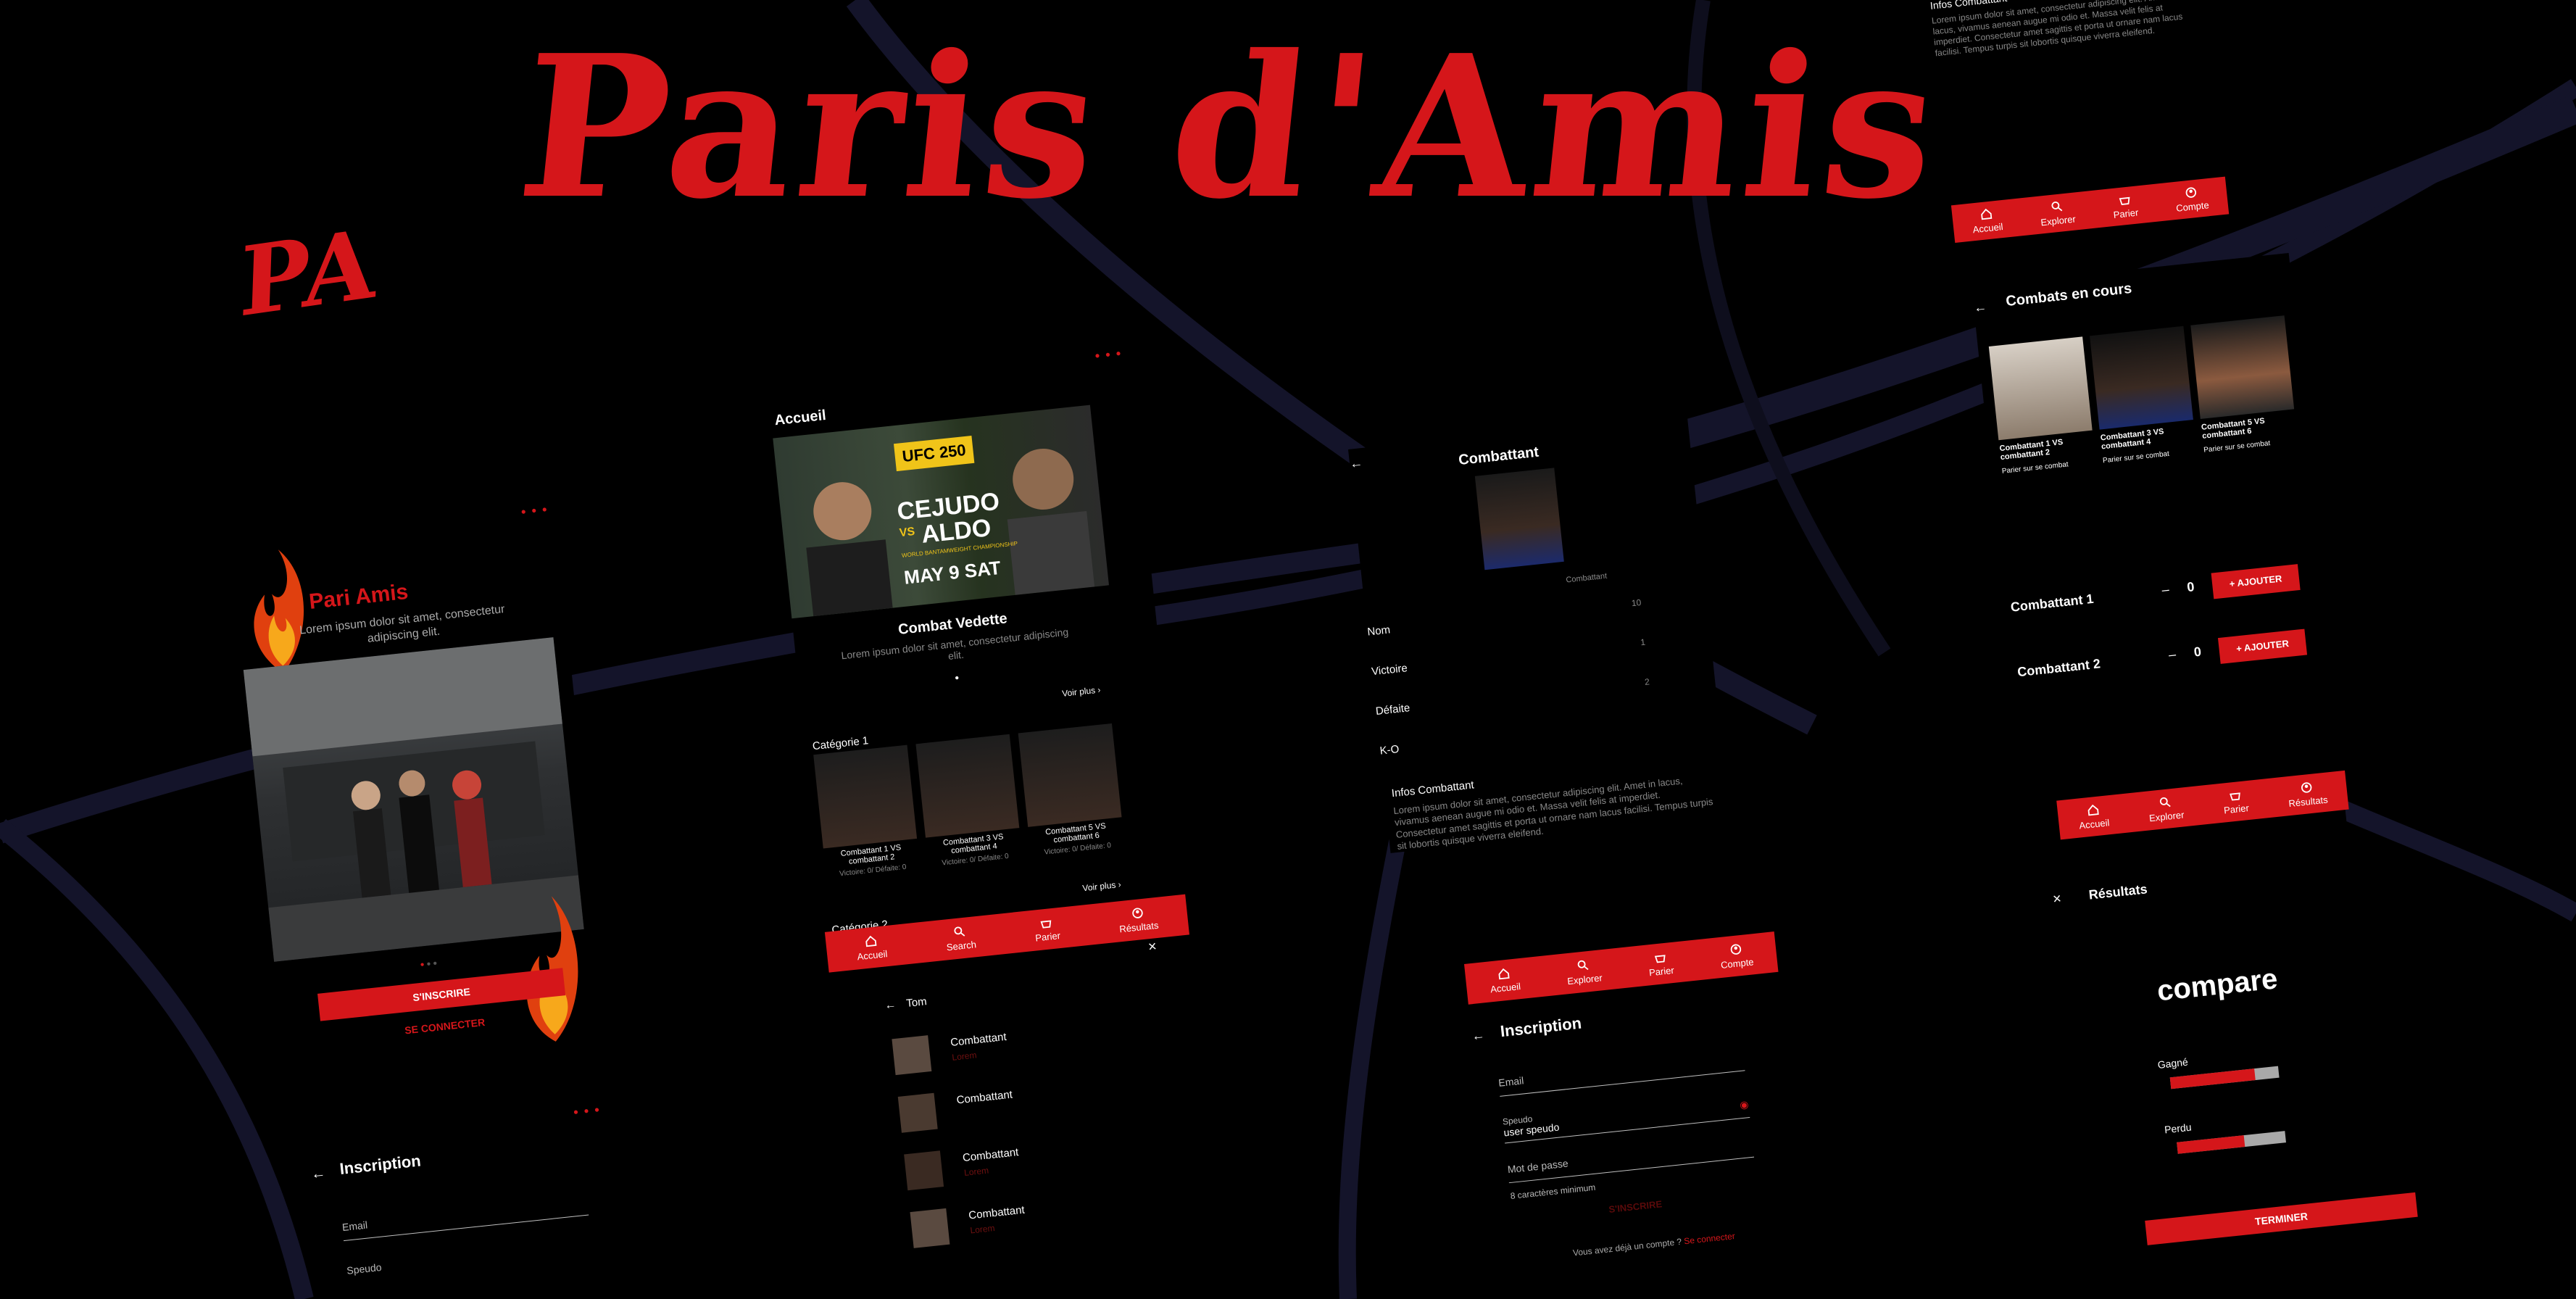  I want to click on eye-icon: ◉, so click(1744, 1104).